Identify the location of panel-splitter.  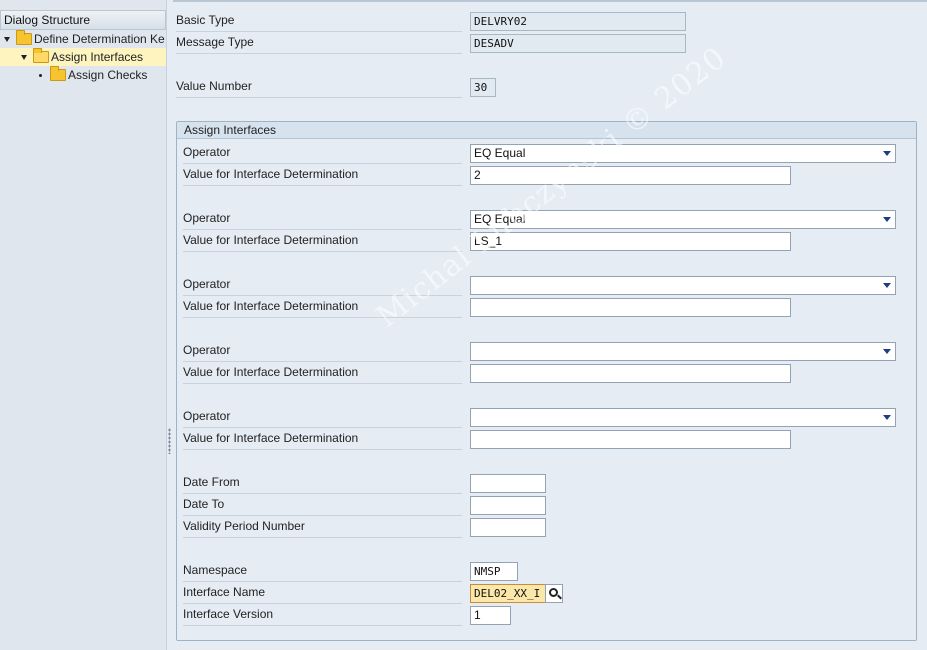
(170, 325).